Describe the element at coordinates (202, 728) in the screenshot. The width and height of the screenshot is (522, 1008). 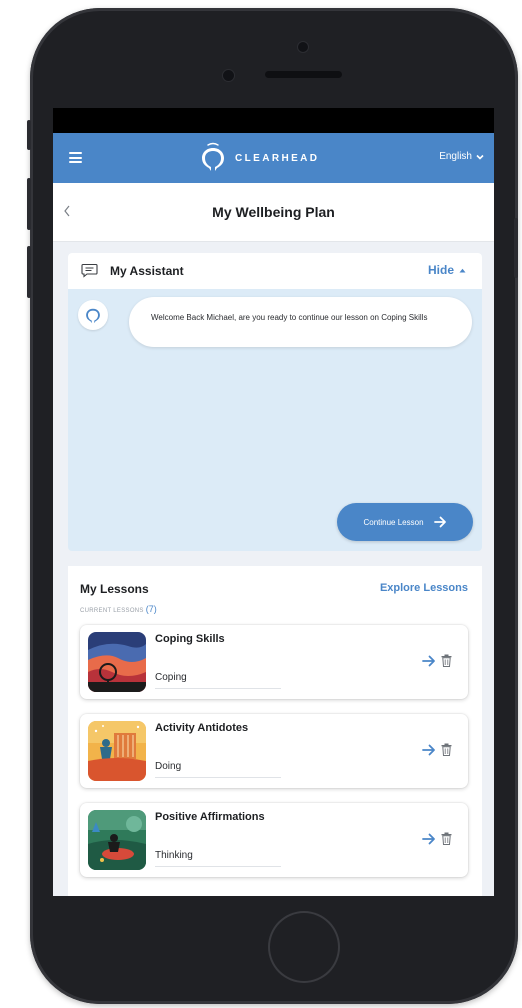
I see `lesson-title: Activity Antidotes` at that location.